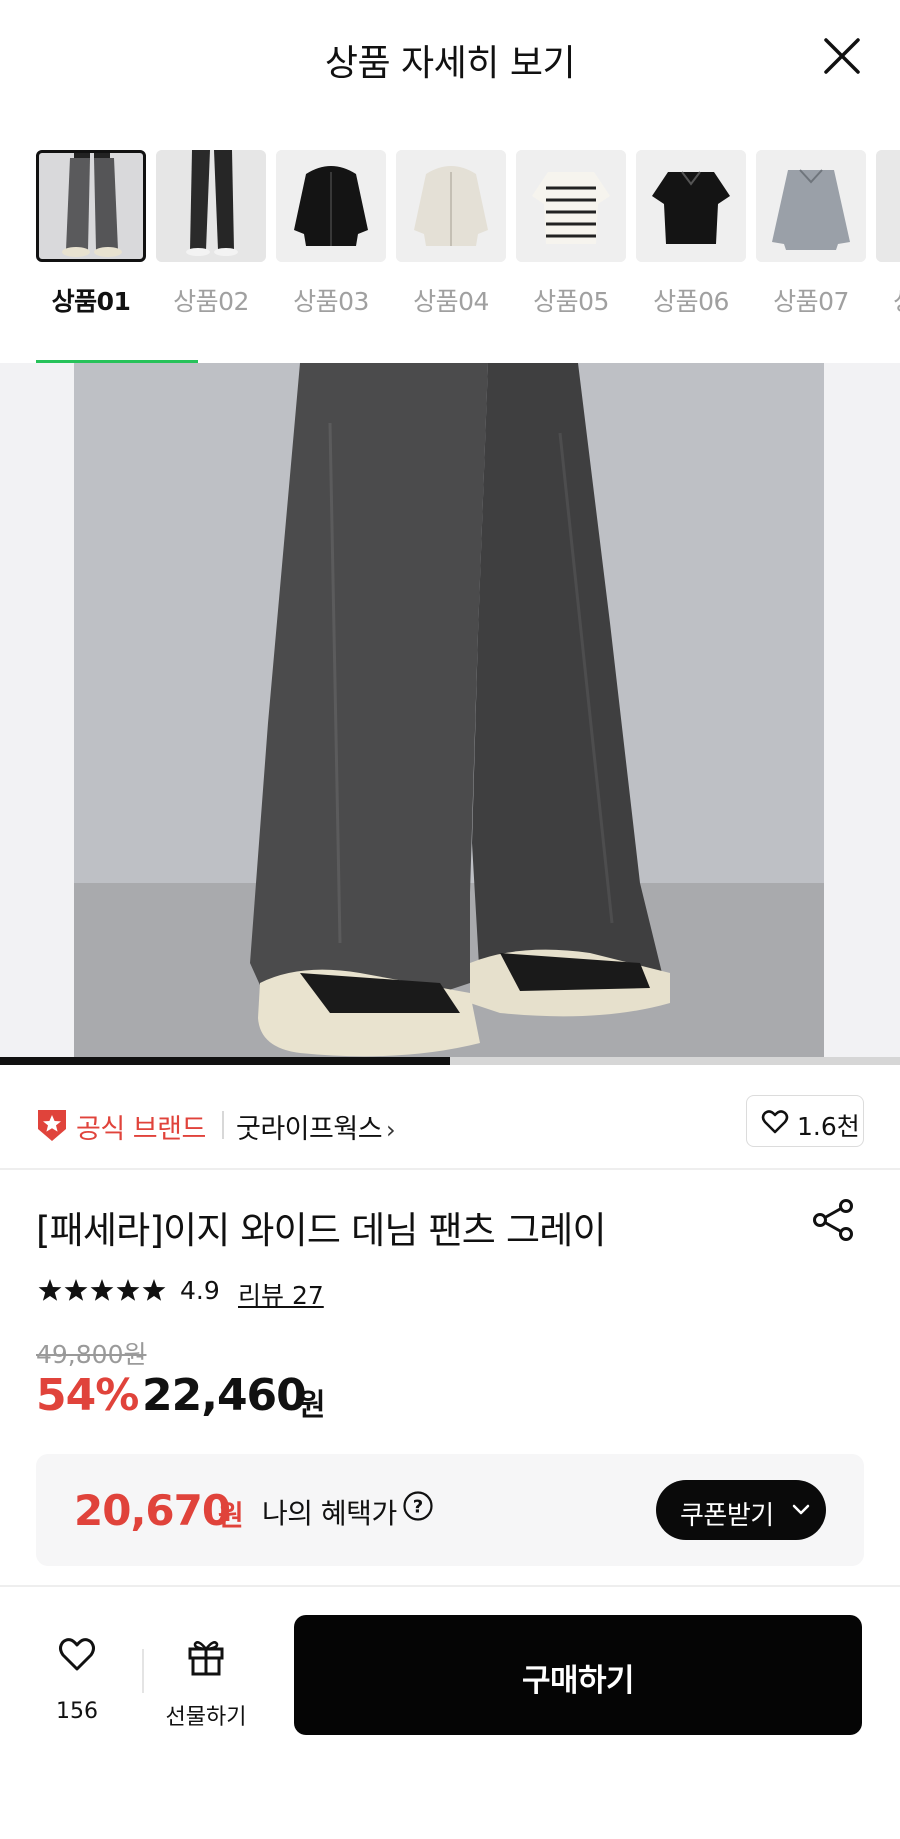  Describe the element at coordinates (571, 301) in the screenshot. I see `thumbnail-label: 상품05` at that location.